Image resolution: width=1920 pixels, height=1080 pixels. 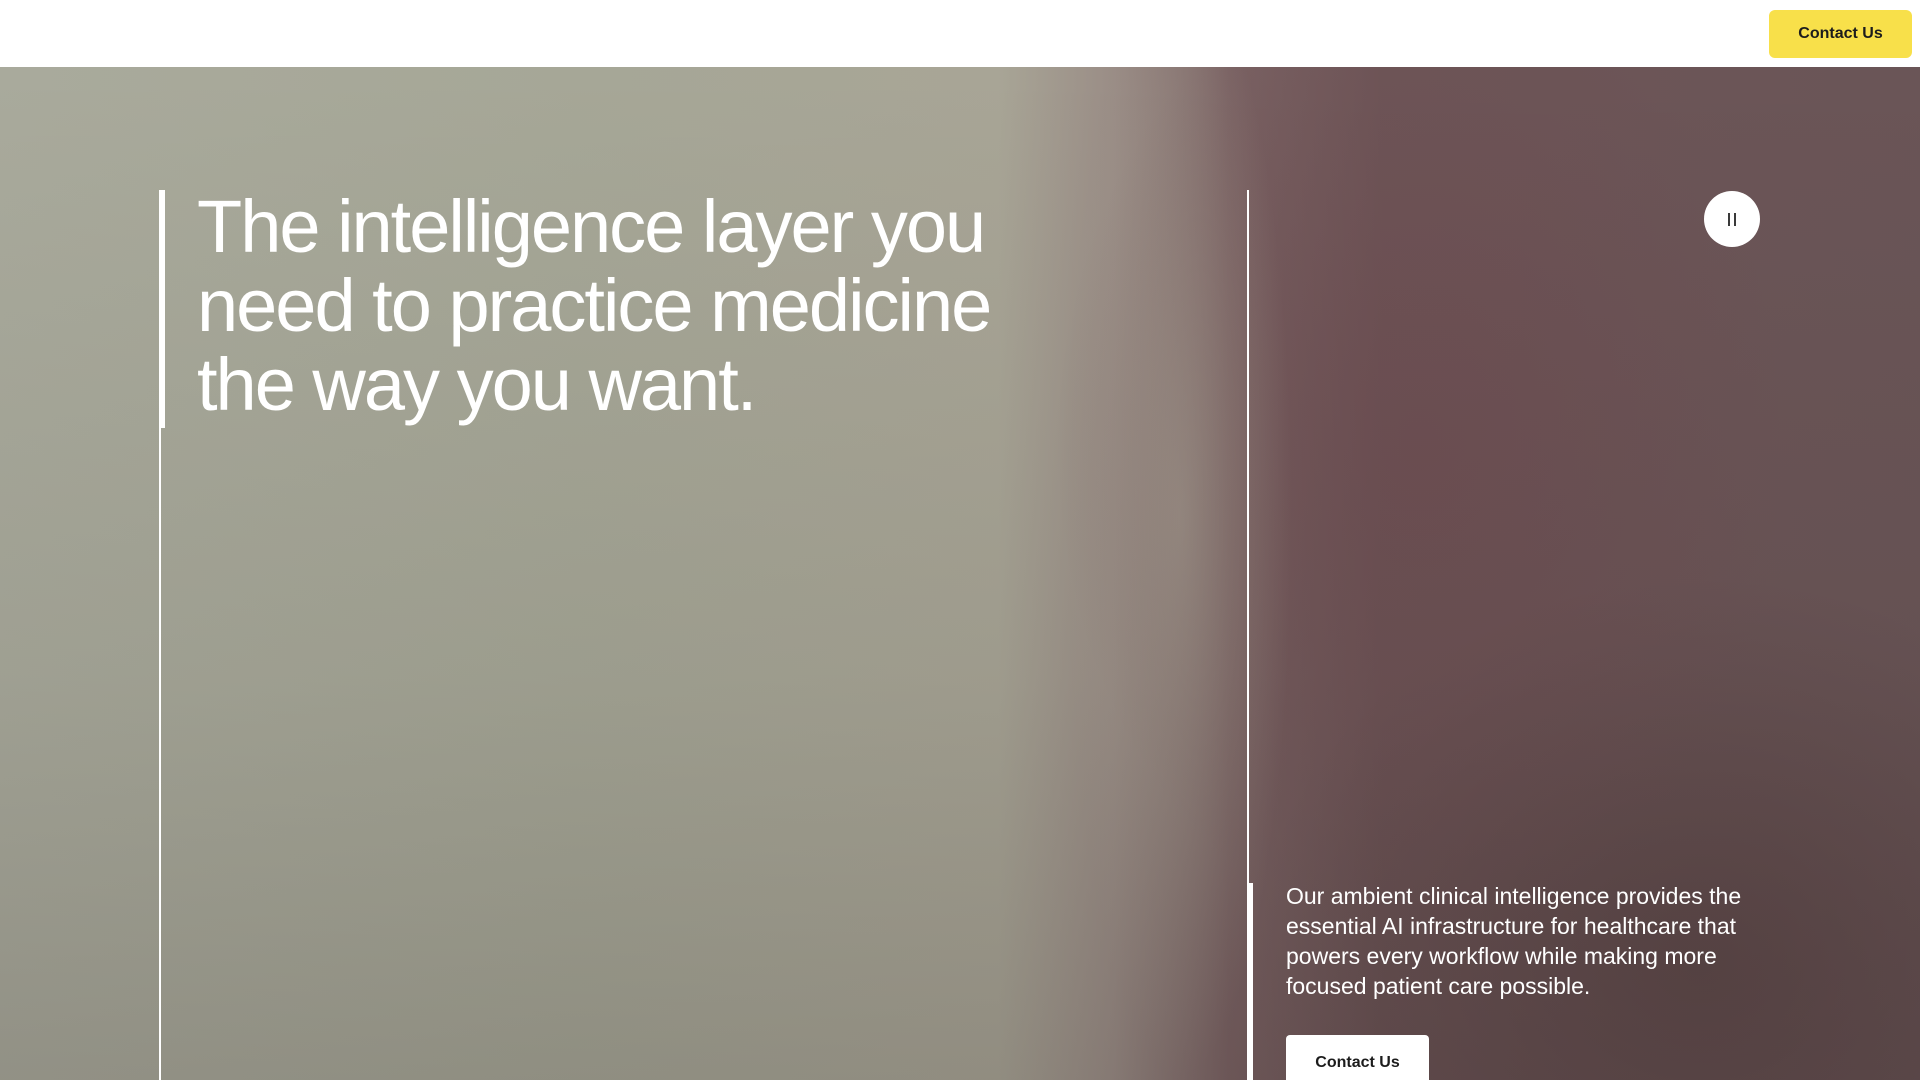 What do you see at coordinates (960, 33) in the screenshot?
I see `top-navigation-bar: Contact Us` at bounding box center [960, 33].